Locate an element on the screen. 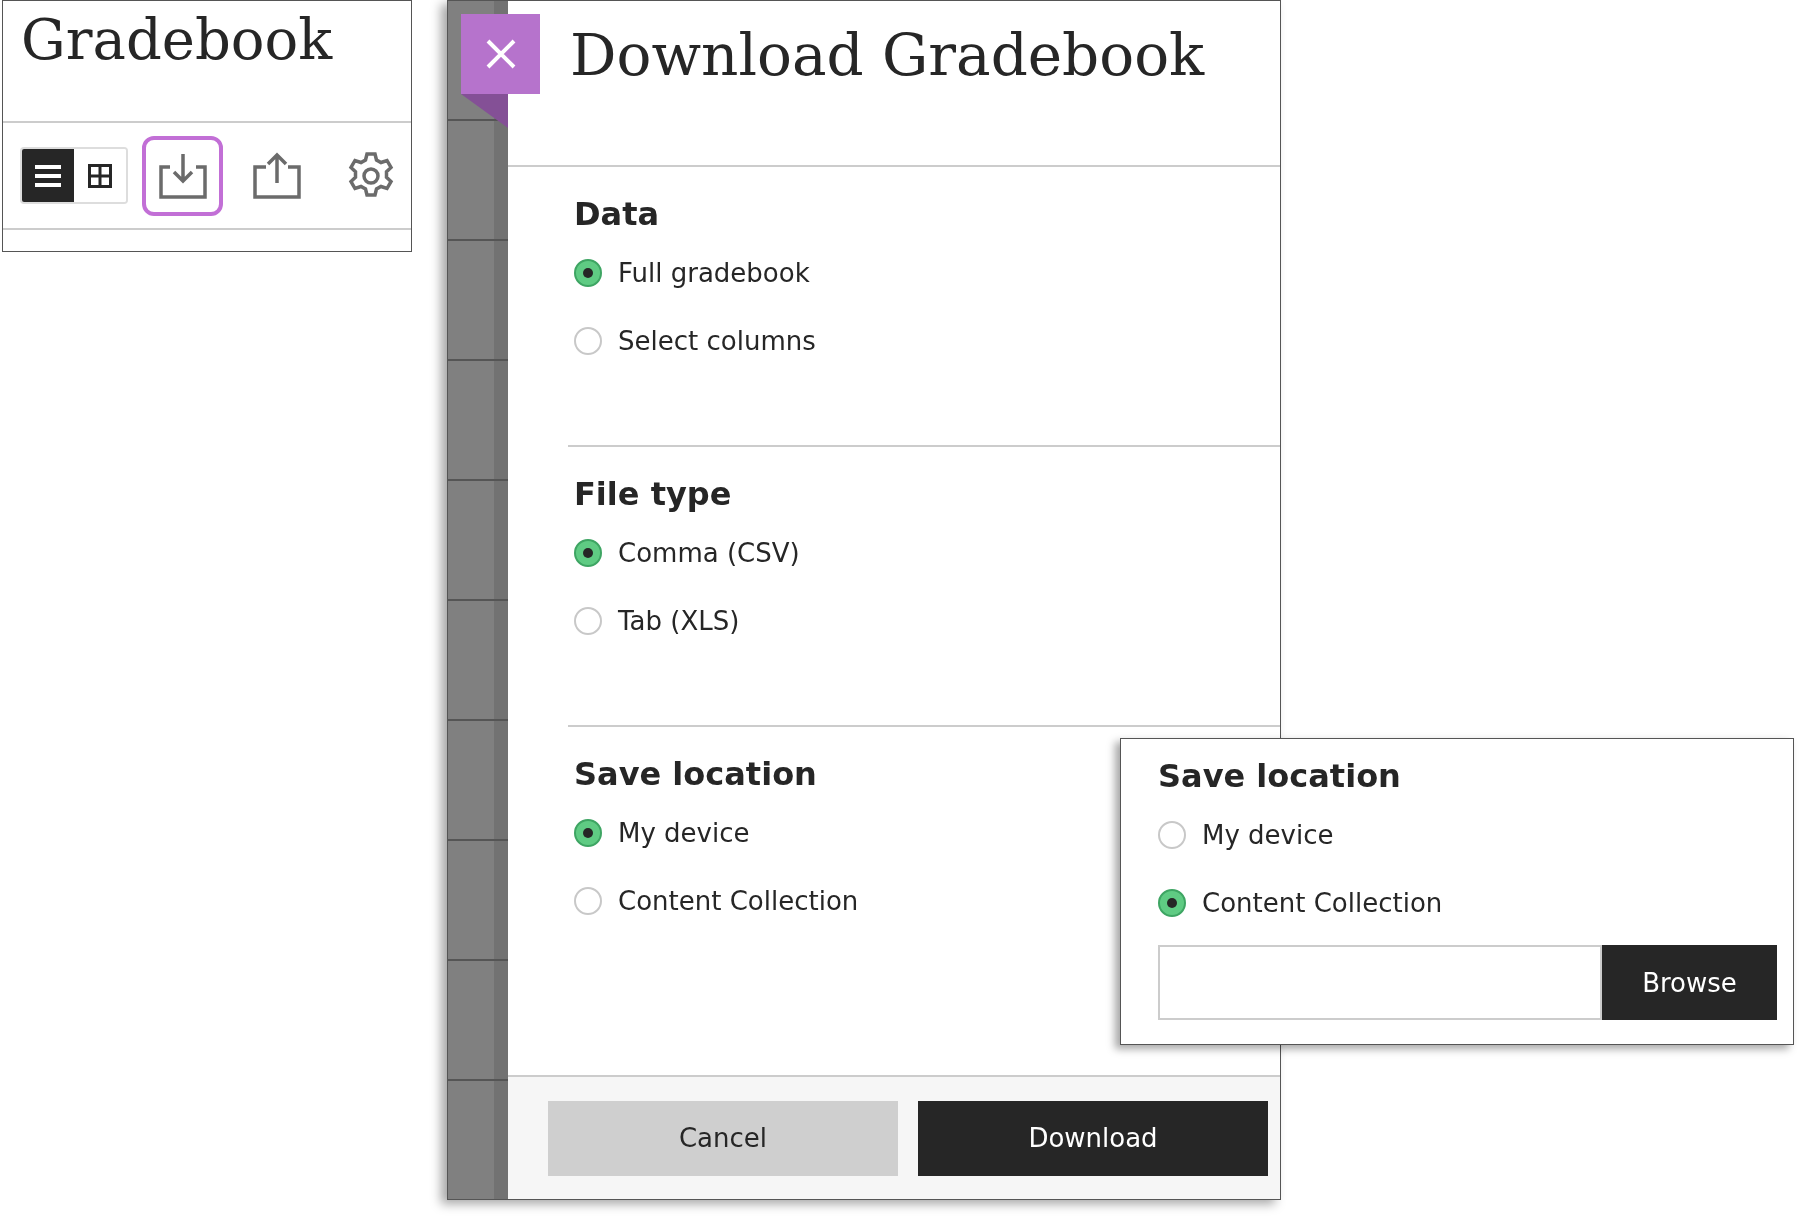 The height and width of the screenshot is (1222, 1809). option-label: Tab (XLS) is located at coordinates (679, 621).